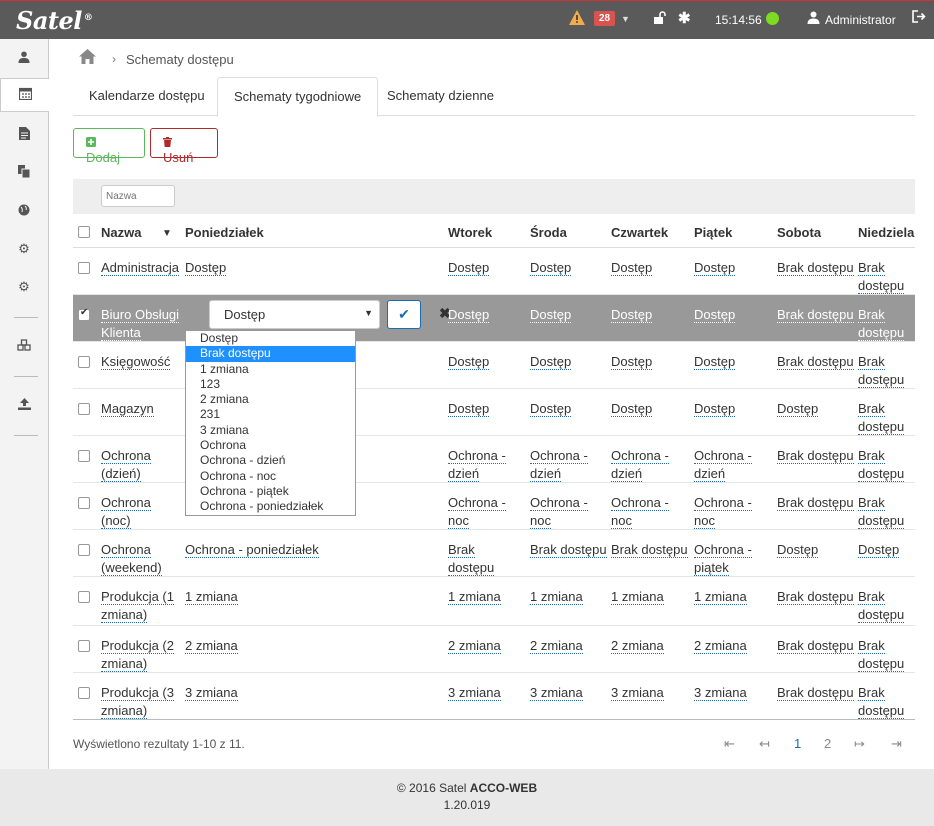 The height and width of the screenshot is (826, 934). I want to click on cell-name: Magazyn, so click(127, 409).